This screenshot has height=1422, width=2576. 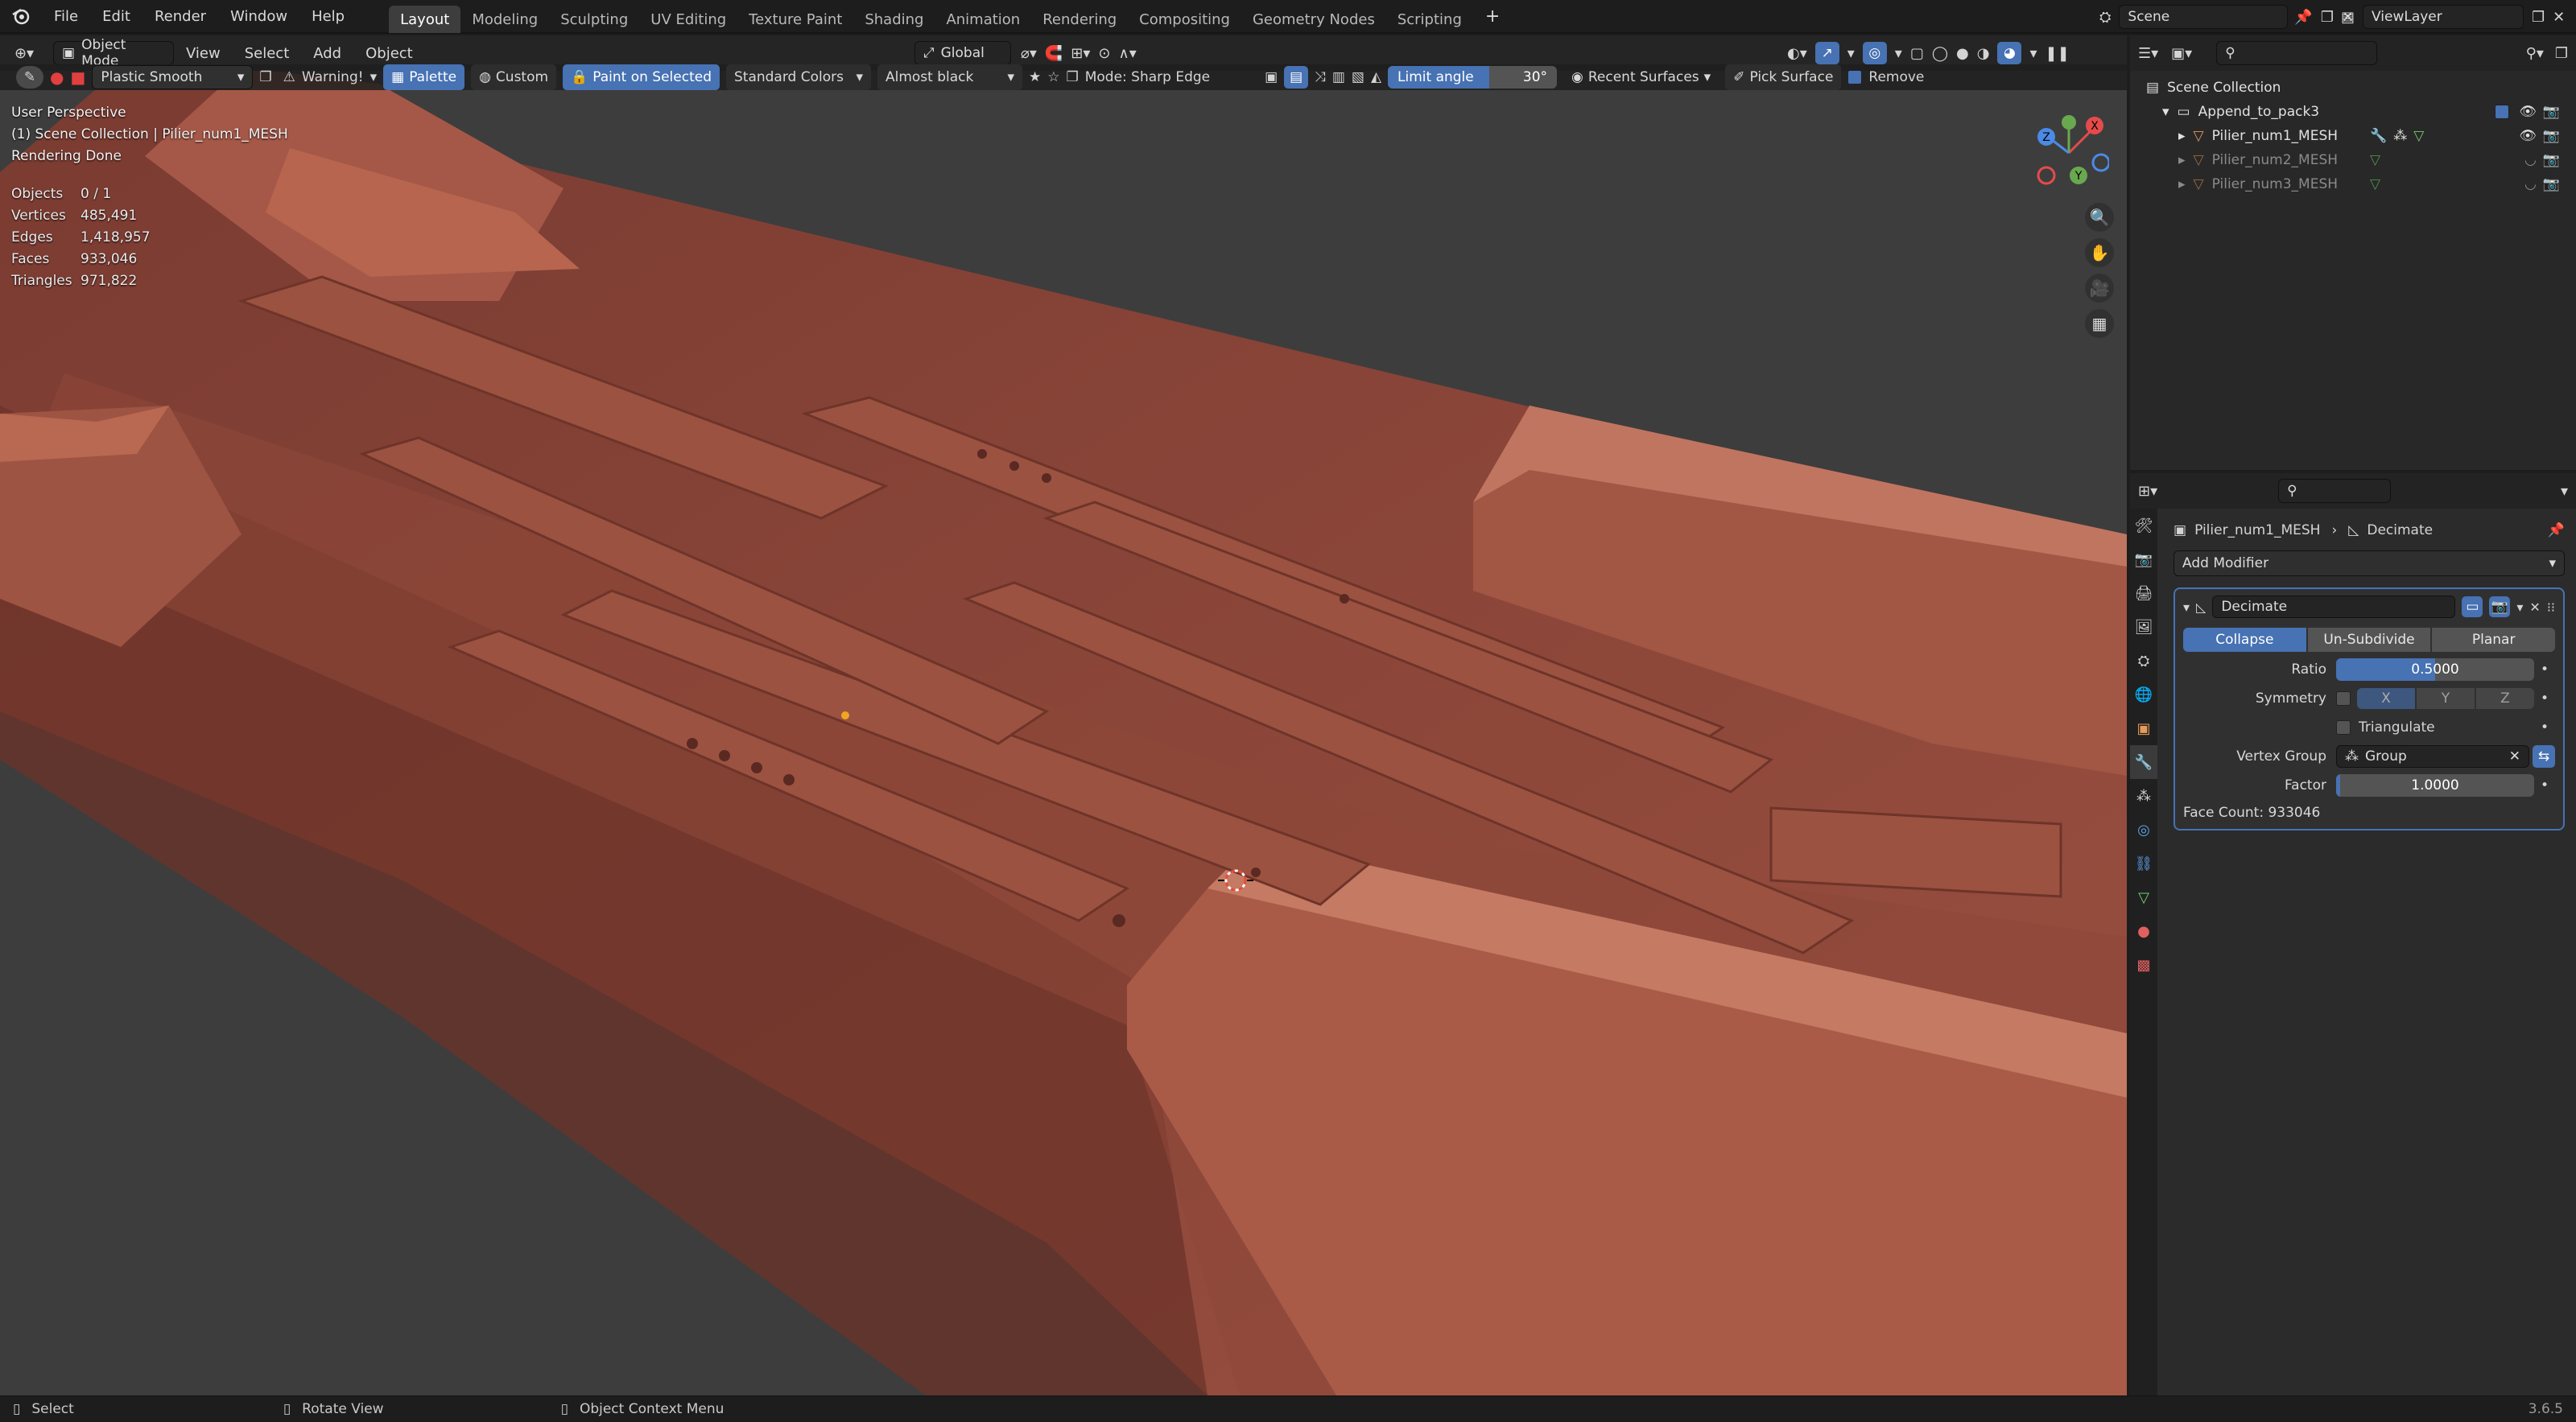 I want to click on falloff-icon: ∧▾, so click(x=1128, y=54).